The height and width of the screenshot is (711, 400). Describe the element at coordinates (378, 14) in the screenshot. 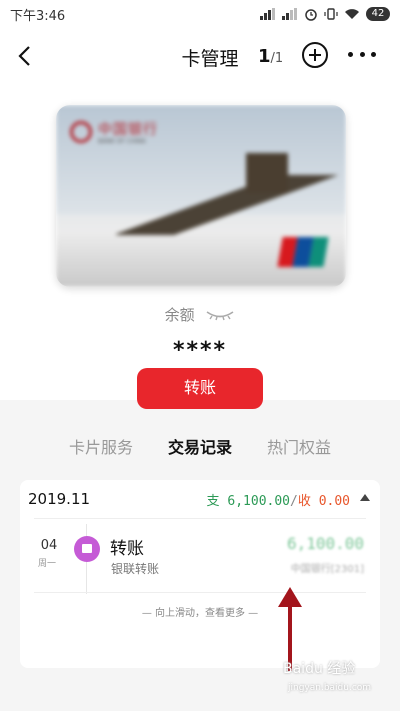

I see `battery-indicator: 42` at that location.